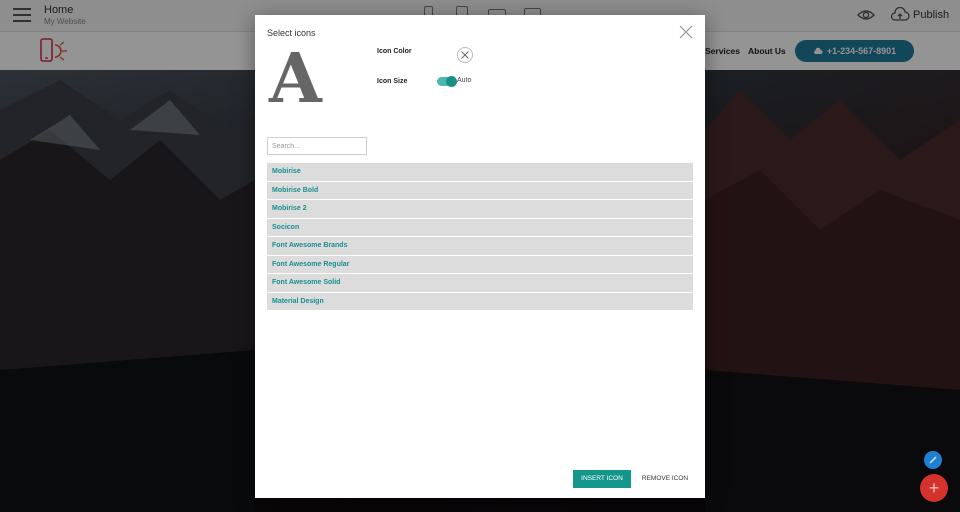 The width and height of the screenshot is (960, 512). Describe the element at coordinates (480, 264) in the screenshot. I see `icon-set-item: Font Awesome Regular` at that location.